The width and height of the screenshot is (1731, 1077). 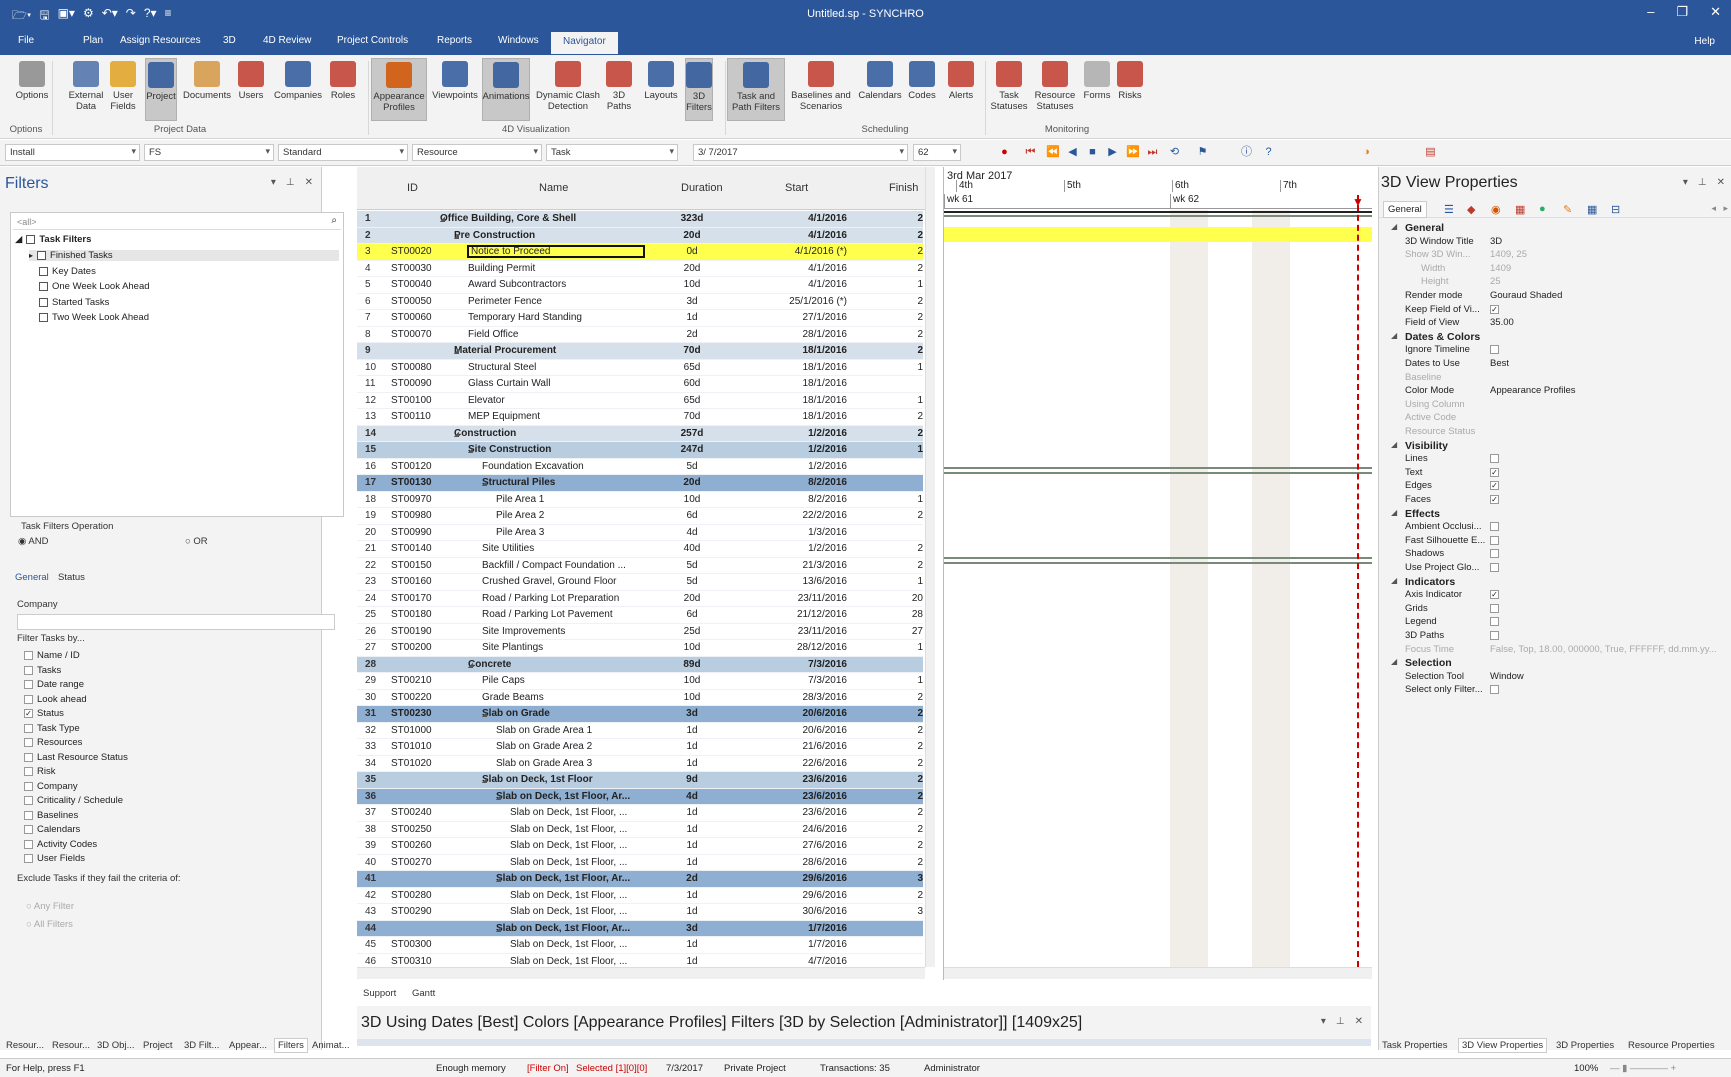 I want to click on tab-file: File, so click(x=26, y=40).